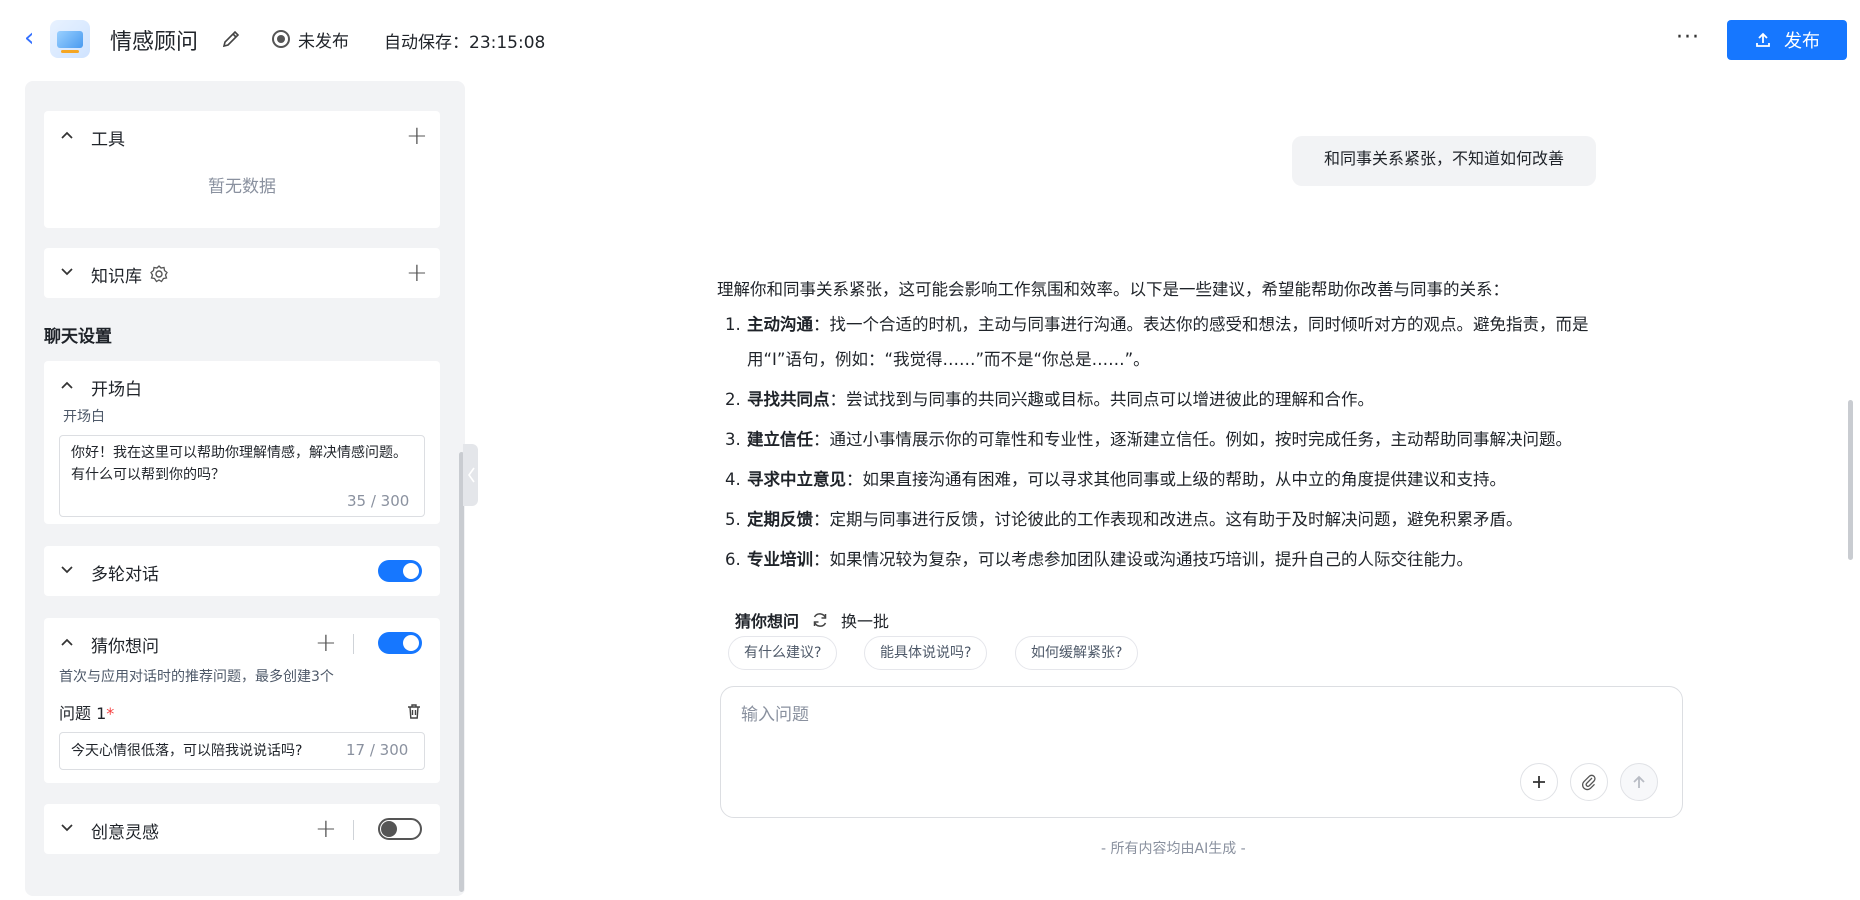 Image resolution: width=1860 pixels, height=900 pixels. I want to click on guess-description: 首次与应用对话时的推荐问题，最多创建3个, so click(196, 677).